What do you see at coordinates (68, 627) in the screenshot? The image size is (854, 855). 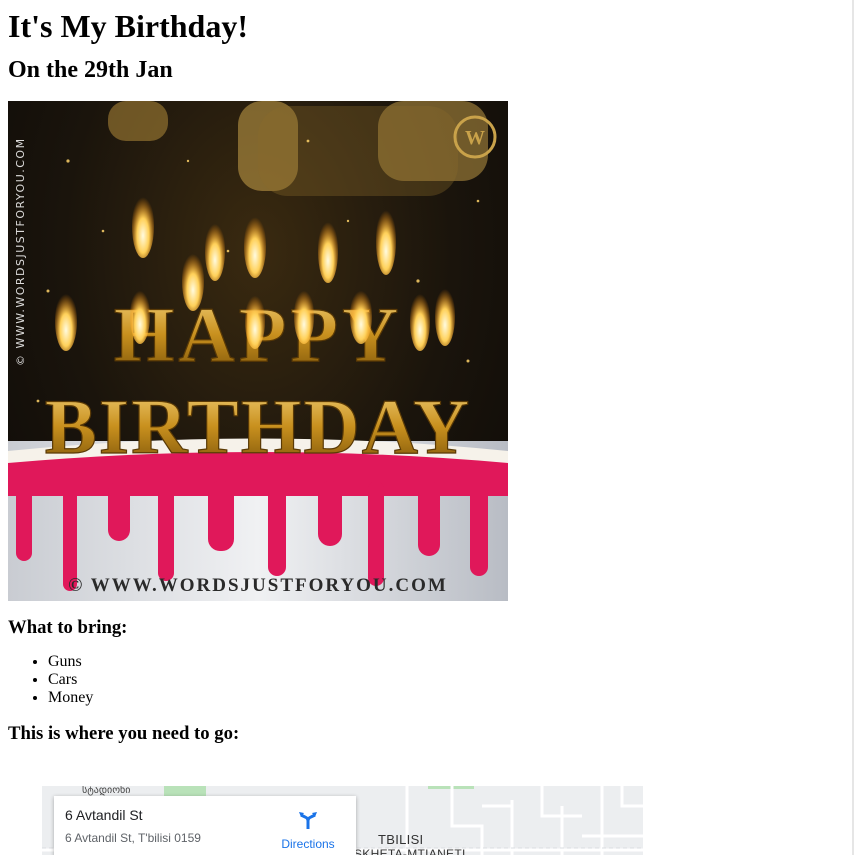 I see `bring-heading: What to bring:` at bounding box center [68, 627].